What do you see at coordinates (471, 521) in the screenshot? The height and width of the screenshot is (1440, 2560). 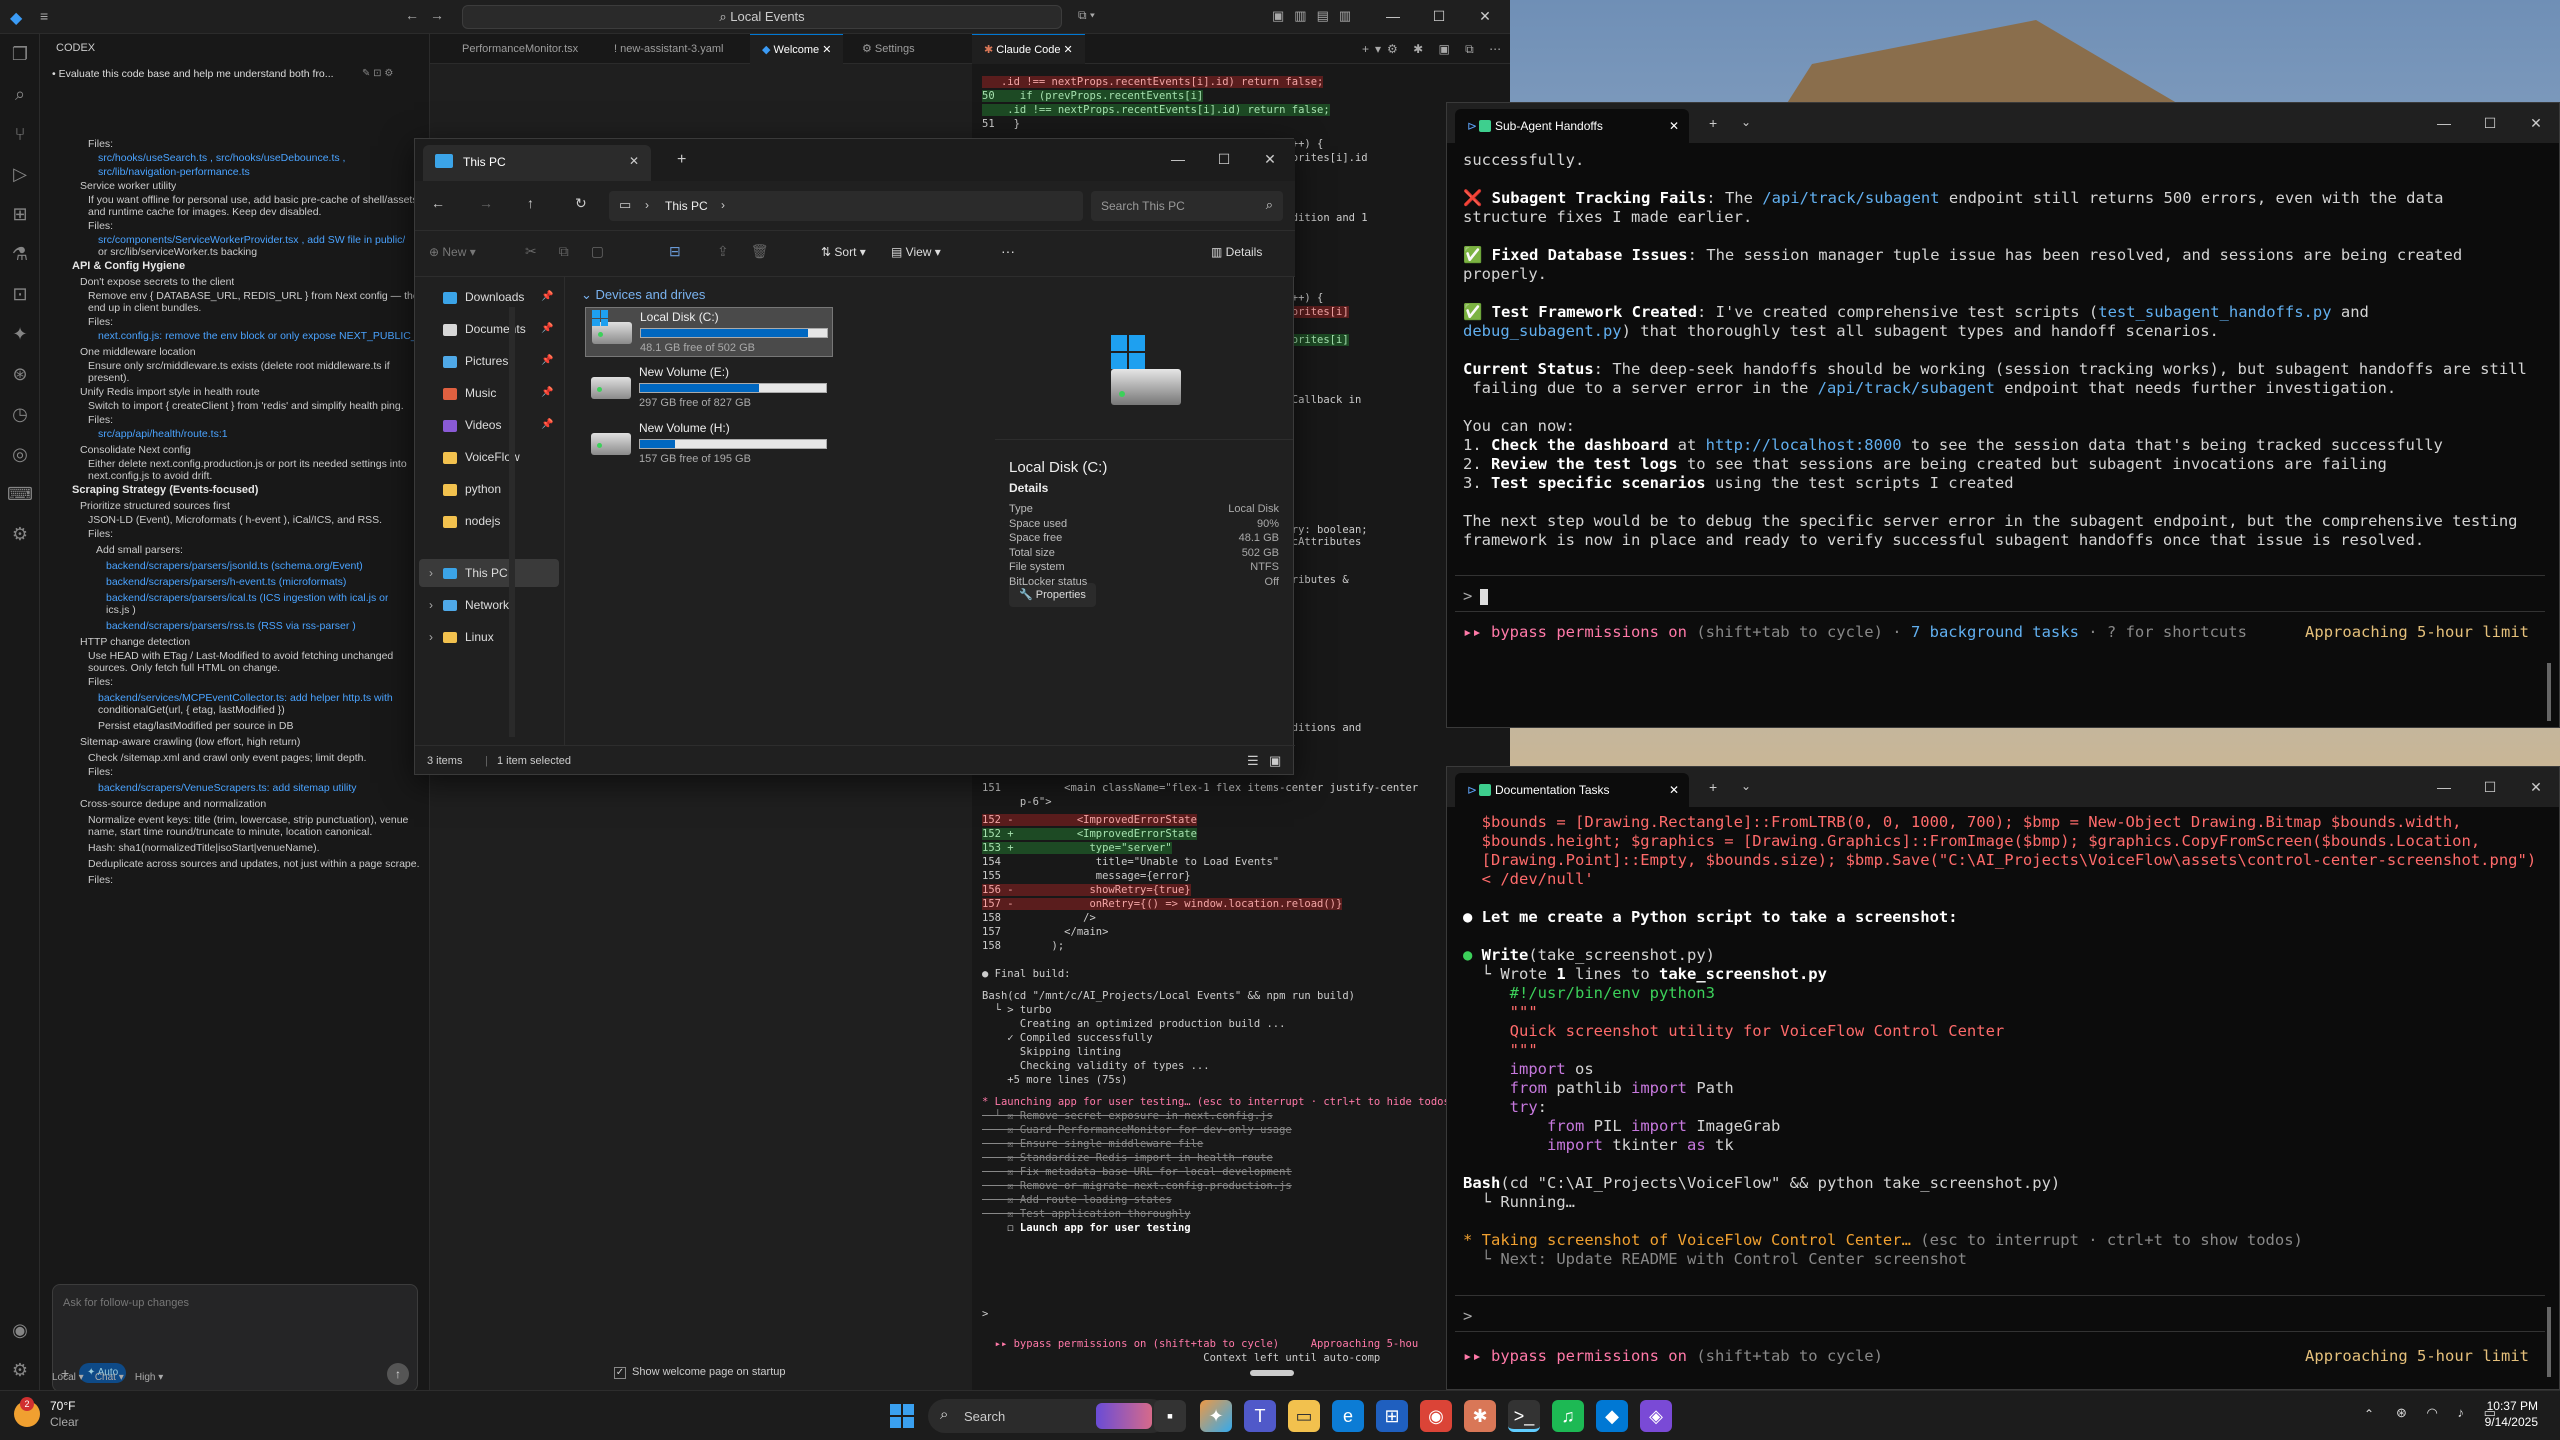 I see `nav-item-nodejs: nodejs` at bounding box center [471, 521].